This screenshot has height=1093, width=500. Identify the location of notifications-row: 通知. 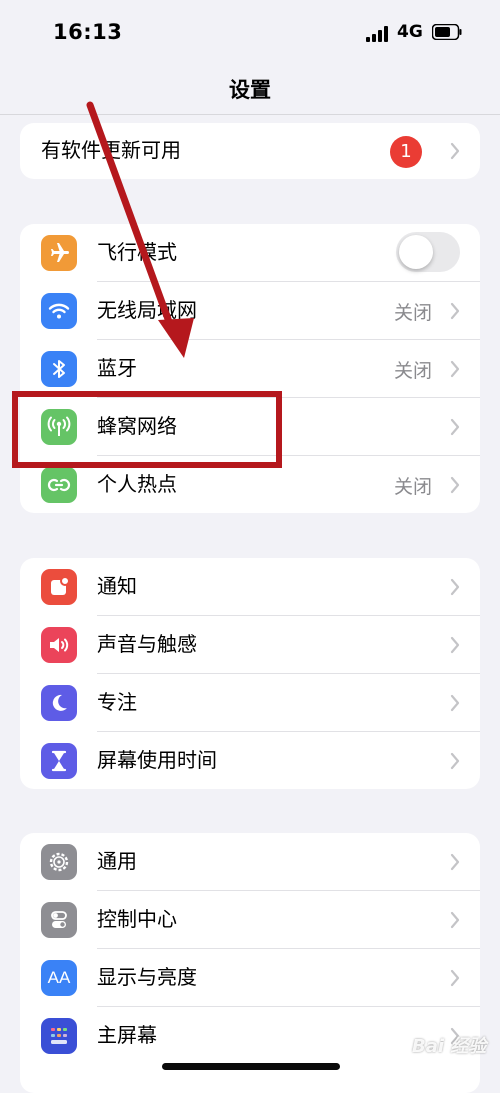
(250, 587).